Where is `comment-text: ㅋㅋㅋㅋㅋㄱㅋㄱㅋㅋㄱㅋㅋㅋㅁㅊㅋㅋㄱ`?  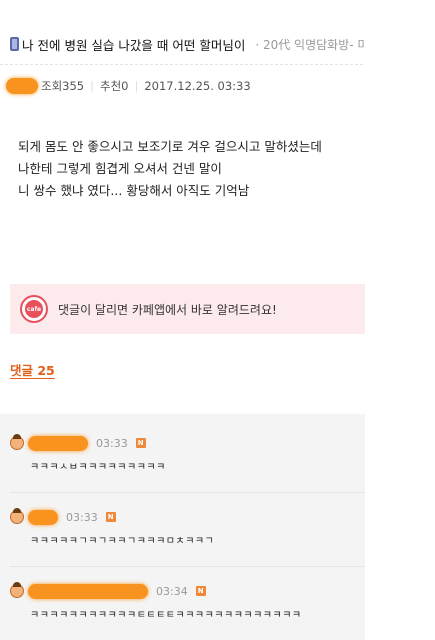
comment-text: ㅋㅋㅋㅋㅋㄱㅋㄱㅋㅋㄱㅋㅋㅋㅁㅊㅋㅋㄱ is located at coordinates (122, 541).